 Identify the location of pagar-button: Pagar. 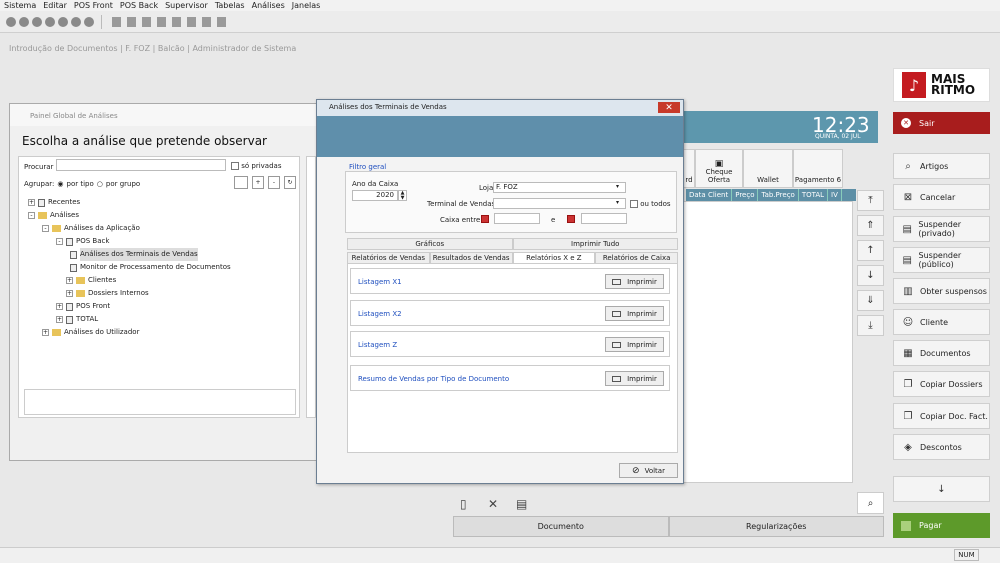
(941, 525).